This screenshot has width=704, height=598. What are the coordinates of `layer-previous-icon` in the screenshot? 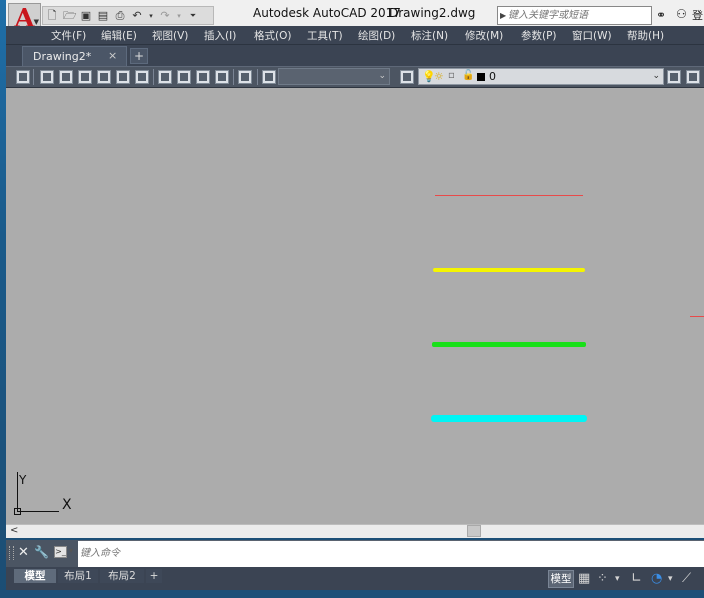 It's located at (693, 77).